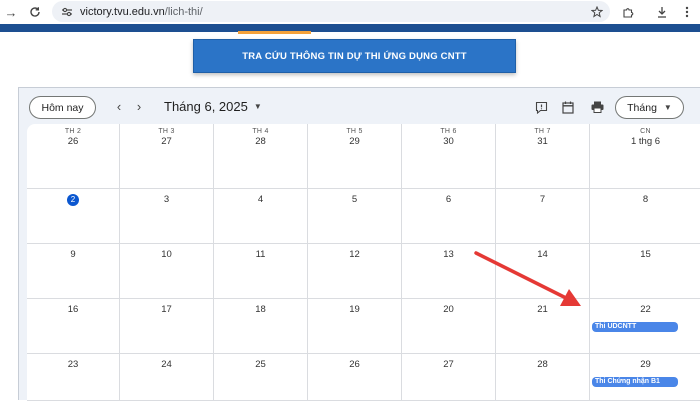 The height and width of the screenshot is (401, 700). I want to click on day-cell: 4, so click(261, 216).